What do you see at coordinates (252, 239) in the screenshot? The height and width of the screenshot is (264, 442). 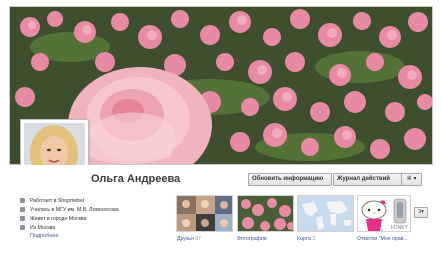 I see `photos-label: Фотографии` at bounding box center [252, 239].